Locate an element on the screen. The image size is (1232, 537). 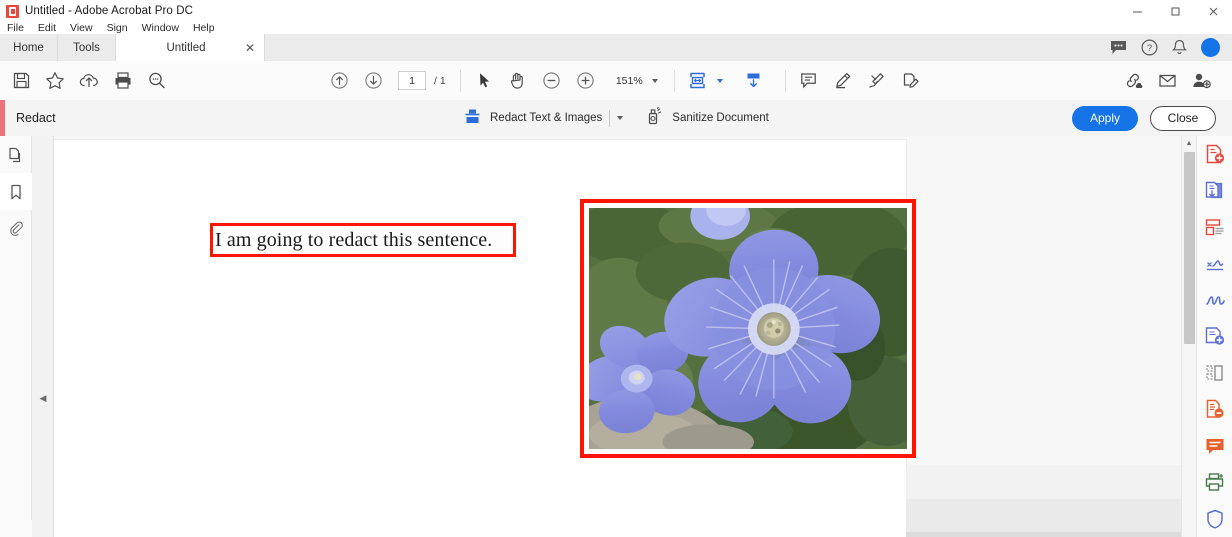
pdf-page-lower-area is located at coordinates (480, 501).